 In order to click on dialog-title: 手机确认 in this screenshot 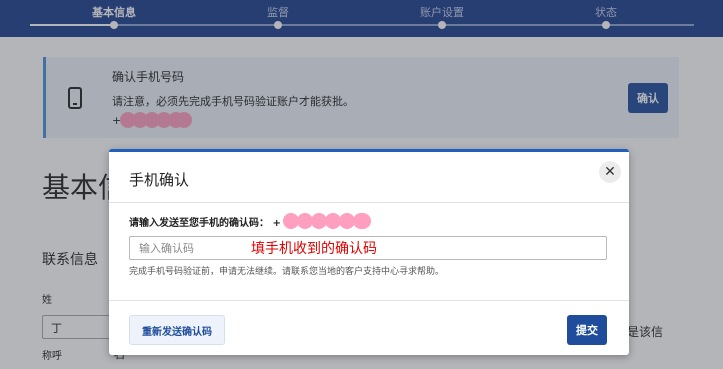, I will do `click(159, 180)`.